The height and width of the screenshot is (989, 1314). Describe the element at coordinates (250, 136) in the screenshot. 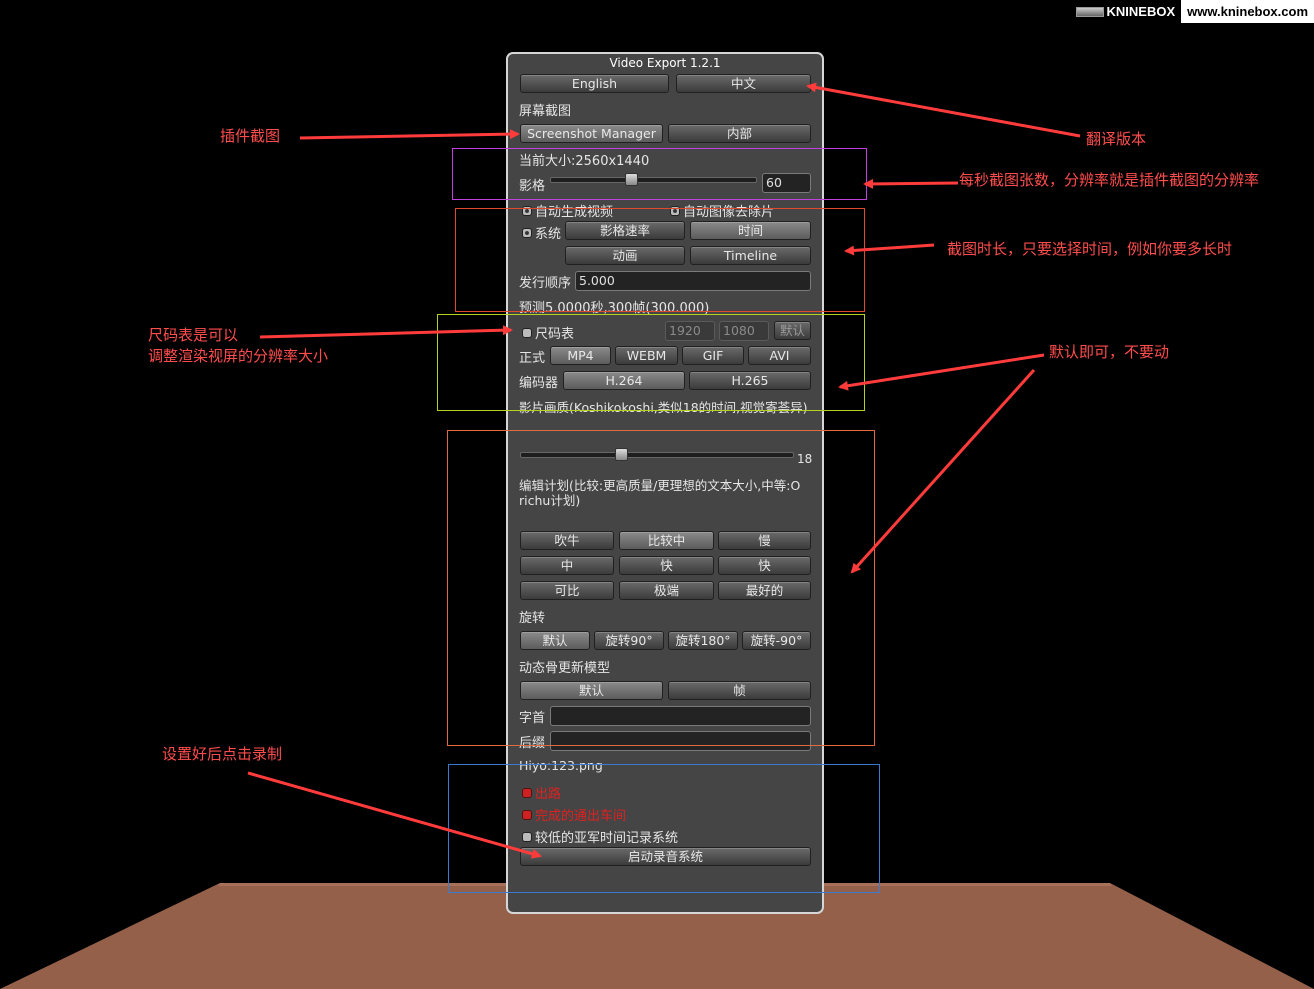

I see `note-plugin-screenshot: 插件截图` at that location.